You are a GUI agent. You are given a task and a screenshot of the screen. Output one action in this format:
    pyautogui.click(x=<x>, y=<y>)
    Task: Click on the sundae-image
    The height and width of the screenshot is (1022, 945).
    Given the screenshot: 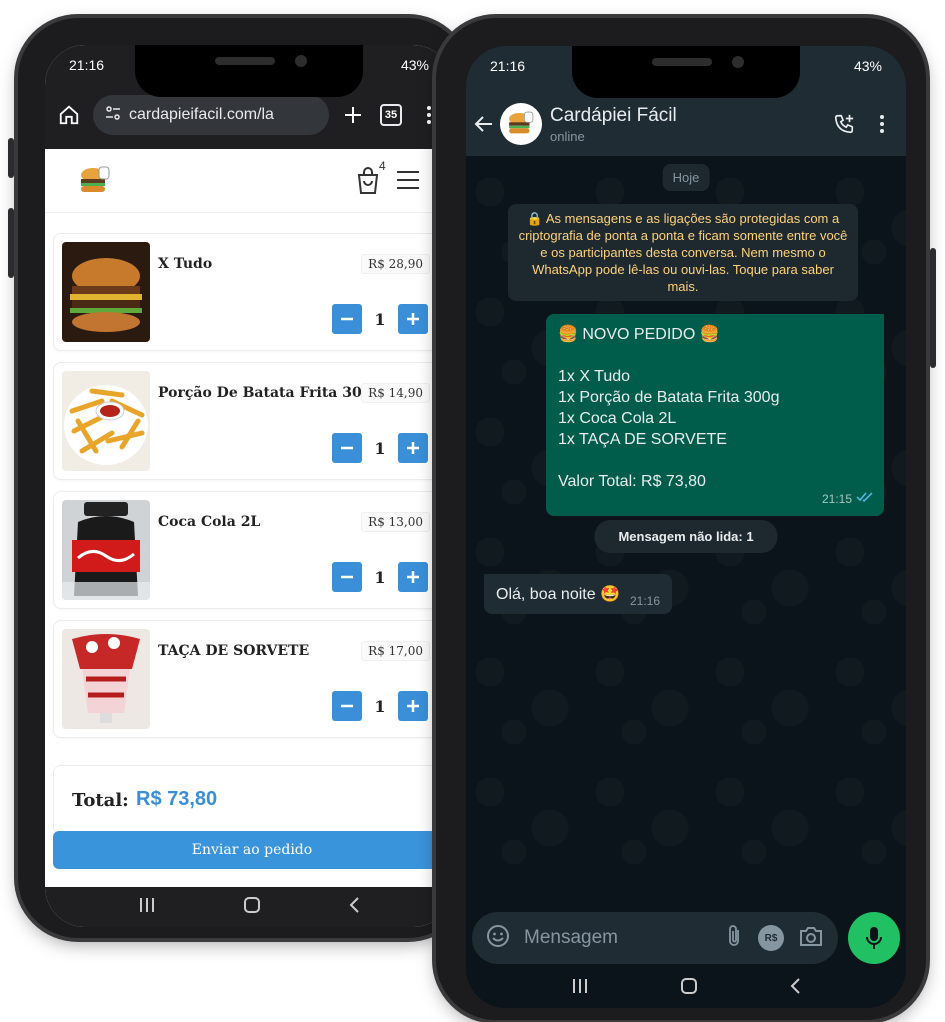 What is the action you would take?
    pyautogui.click(x=106, y=679)
    